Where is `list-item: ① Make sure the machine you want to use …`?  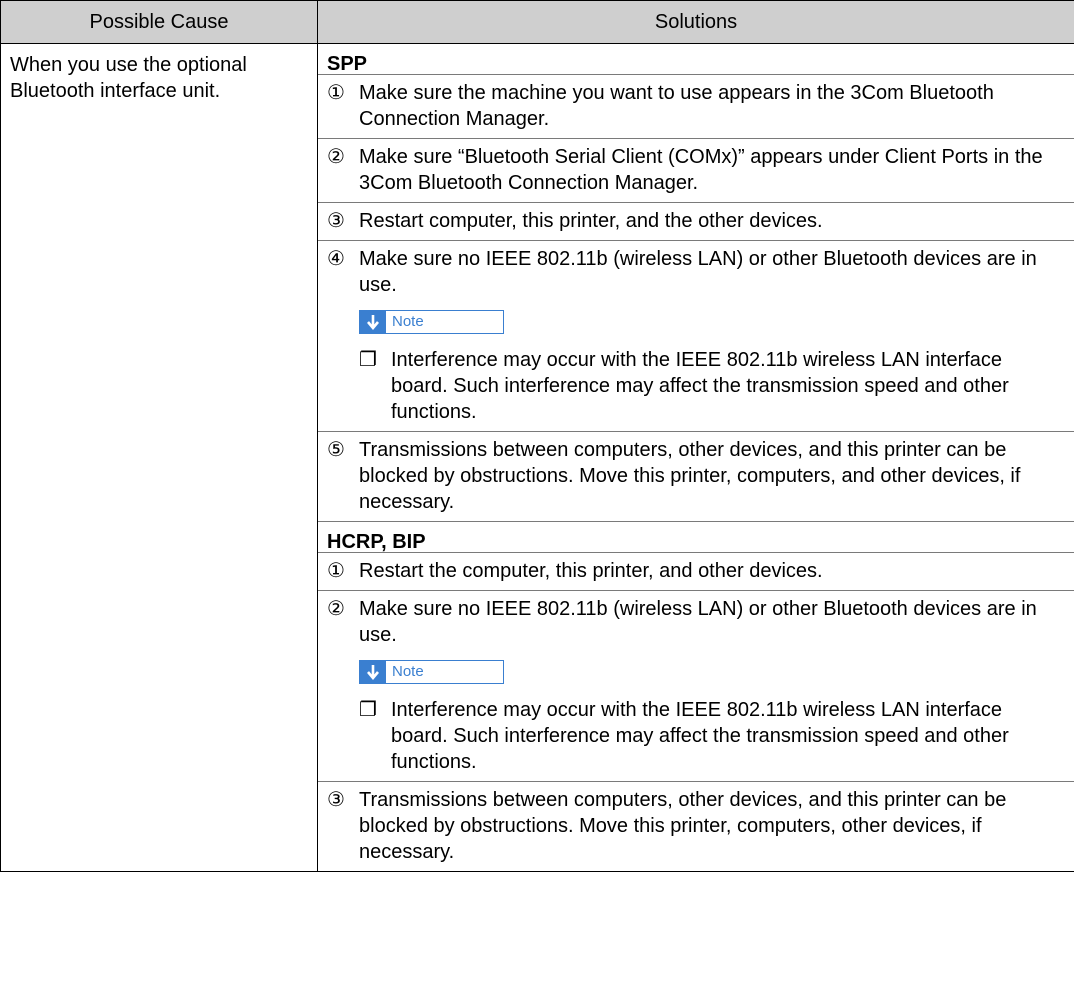
list-item: ① Make sure the machine you want to use … is located at coordinates (696, 106).